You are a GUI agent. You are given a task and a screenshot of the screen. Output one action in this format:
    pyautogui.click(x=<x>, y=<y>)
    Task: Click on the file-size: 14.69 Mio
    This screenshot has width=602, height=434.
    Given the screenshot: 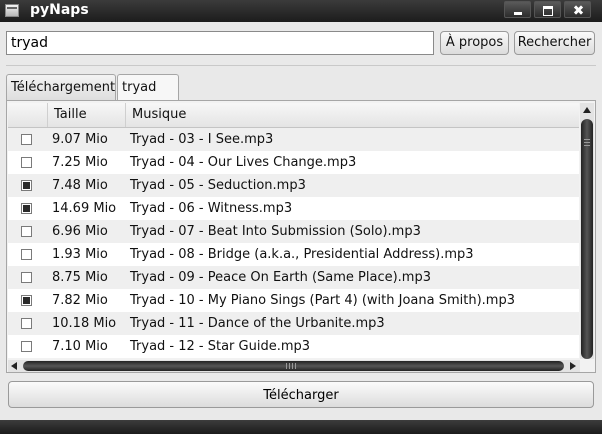 What is the action you would take?
    pyautogui.click(x=84, y=208)
    